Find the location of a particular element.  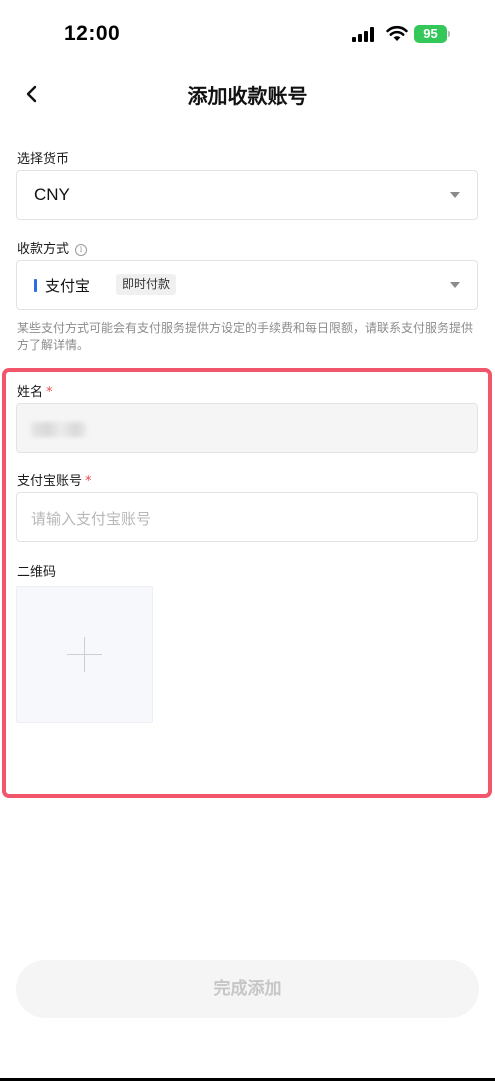

status-bar: 12:00 95 is located at coordinates (247, 35).